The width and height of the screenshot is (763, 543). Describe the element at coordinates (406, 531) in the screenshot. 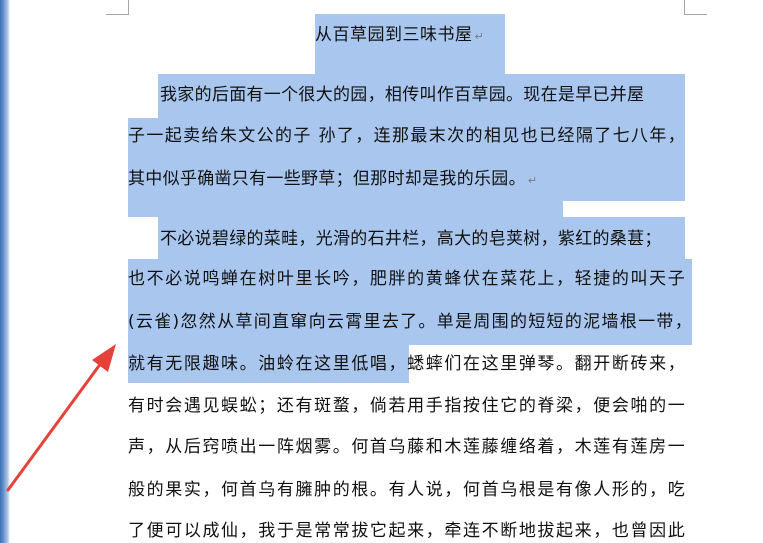

I see `text-line-11: 了便可以成仙，我于是常常拔它起来，牵连不断地拔起来，也曾因此` at that location.